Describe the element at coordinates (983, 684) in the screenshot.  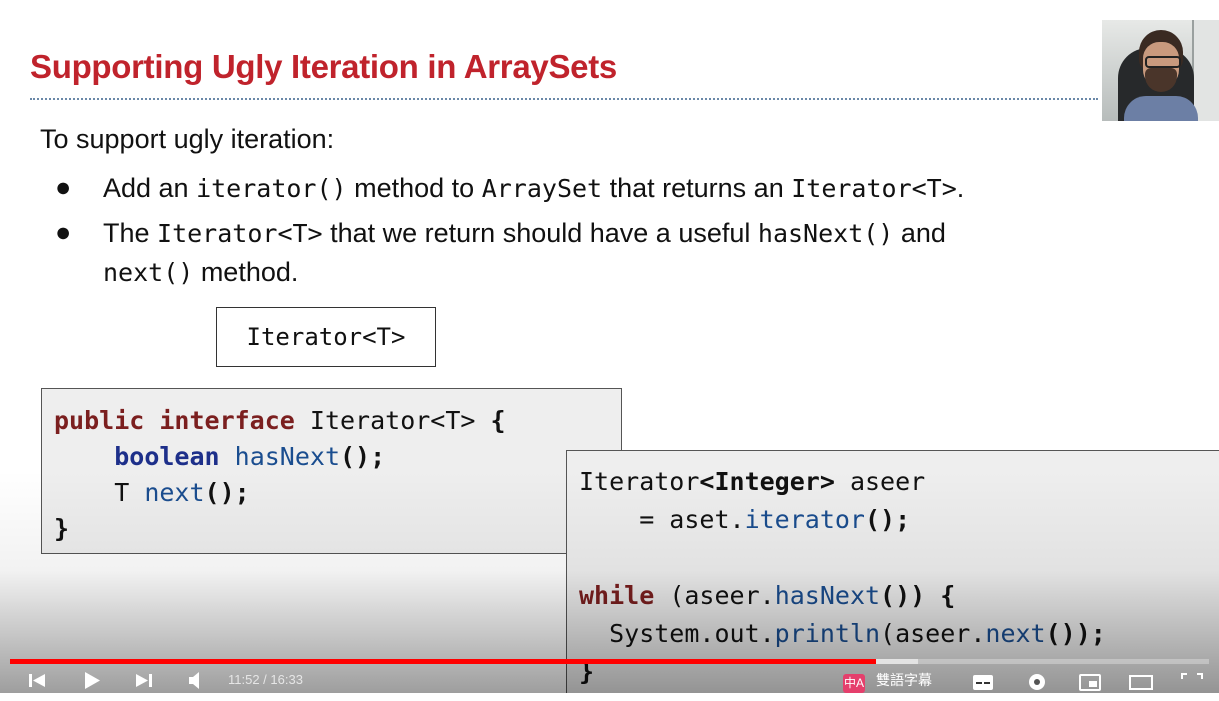
I see `subtitles-icon` at that location.